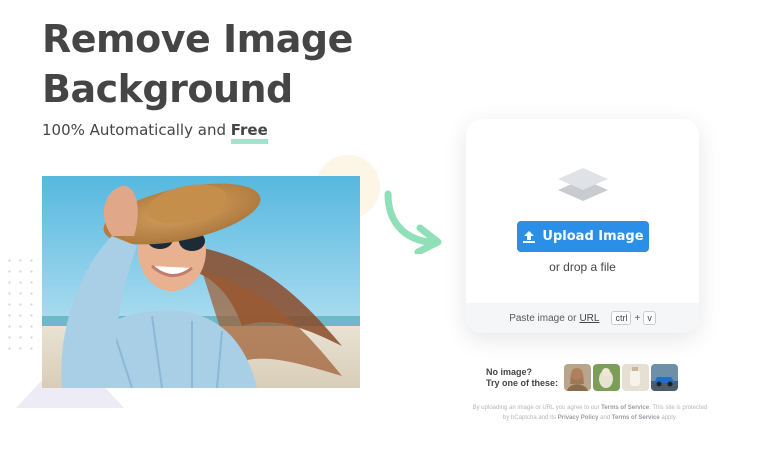 This screenshot has height=450, width=764. What do you see at coordinates (589, 318) in the screenshot?
I see `paste-url-link: URL` at bounding box center [589, 318].